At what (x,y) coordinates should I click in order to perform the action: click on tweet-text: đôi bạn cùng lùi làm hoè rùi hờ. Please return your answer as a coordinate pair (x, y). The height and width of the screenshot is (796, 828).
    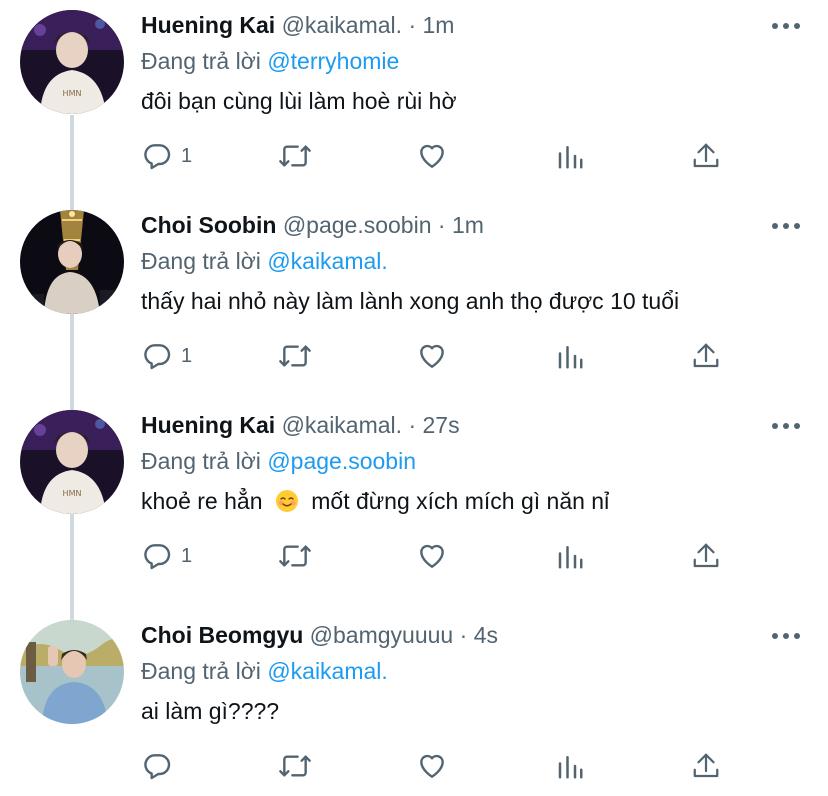
    Looking at the image, I should click on (299, 101).